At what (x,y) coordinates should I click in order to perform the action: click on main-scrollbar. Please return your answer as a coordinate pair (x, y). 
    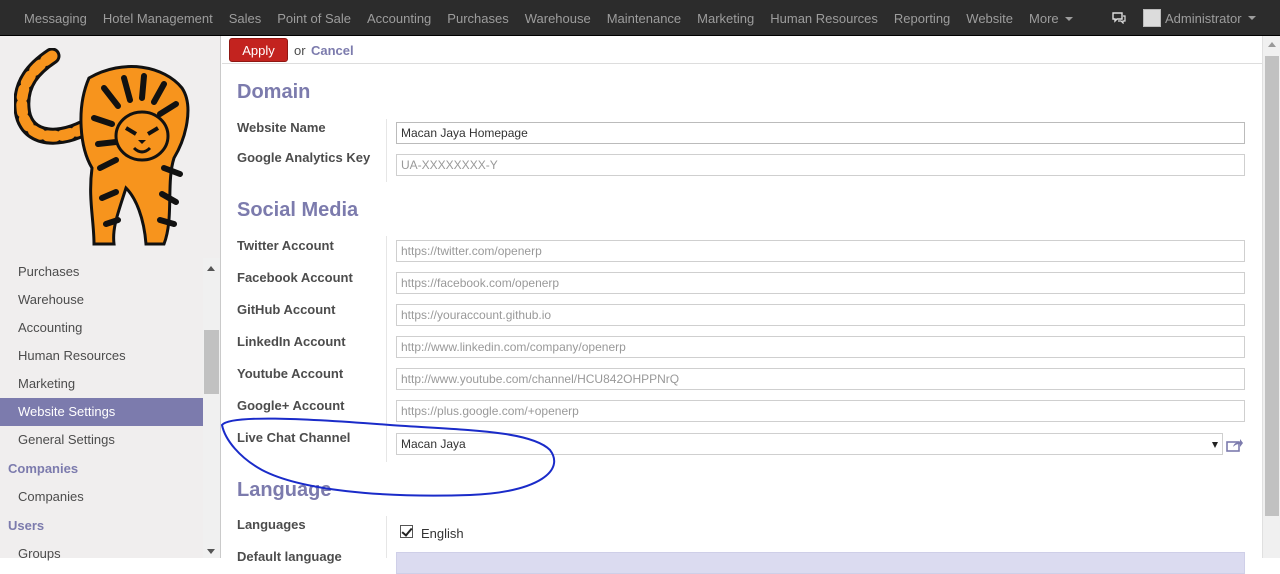
    Looking at the image, I should click on (1271, 297).